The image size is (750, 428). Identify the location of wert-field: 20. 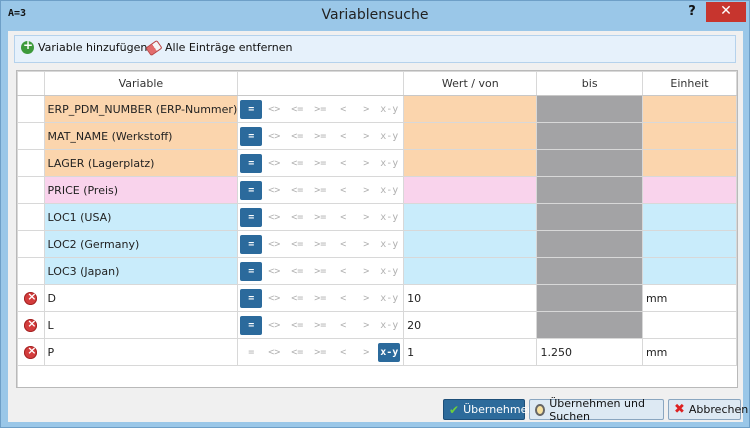
(470, 325).